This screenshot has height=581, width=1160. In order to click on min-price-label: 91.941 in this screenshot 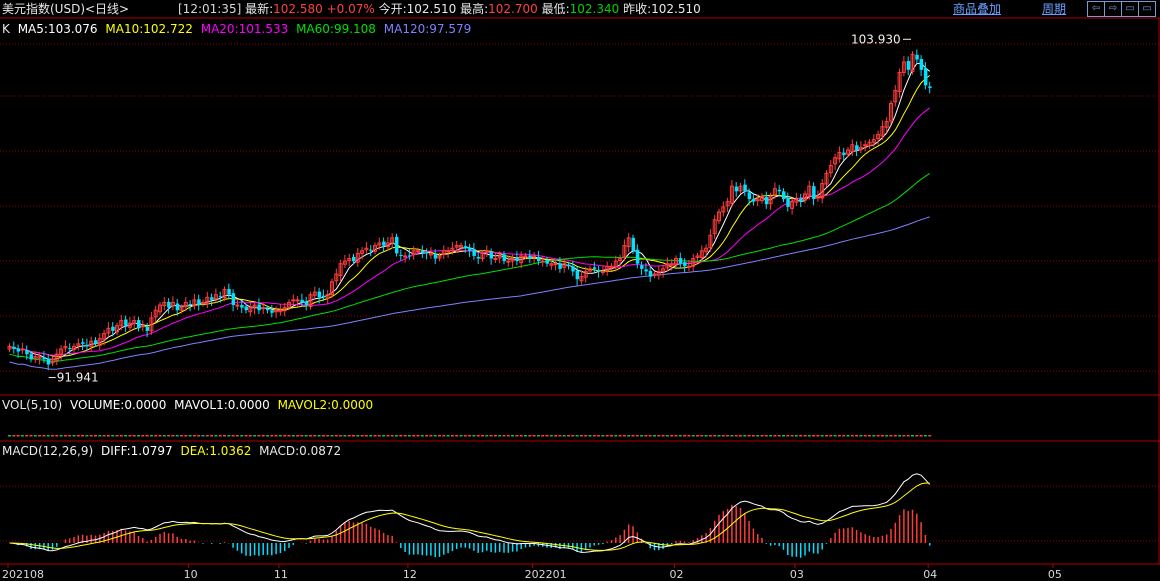, I will do `click(78, 378)`.